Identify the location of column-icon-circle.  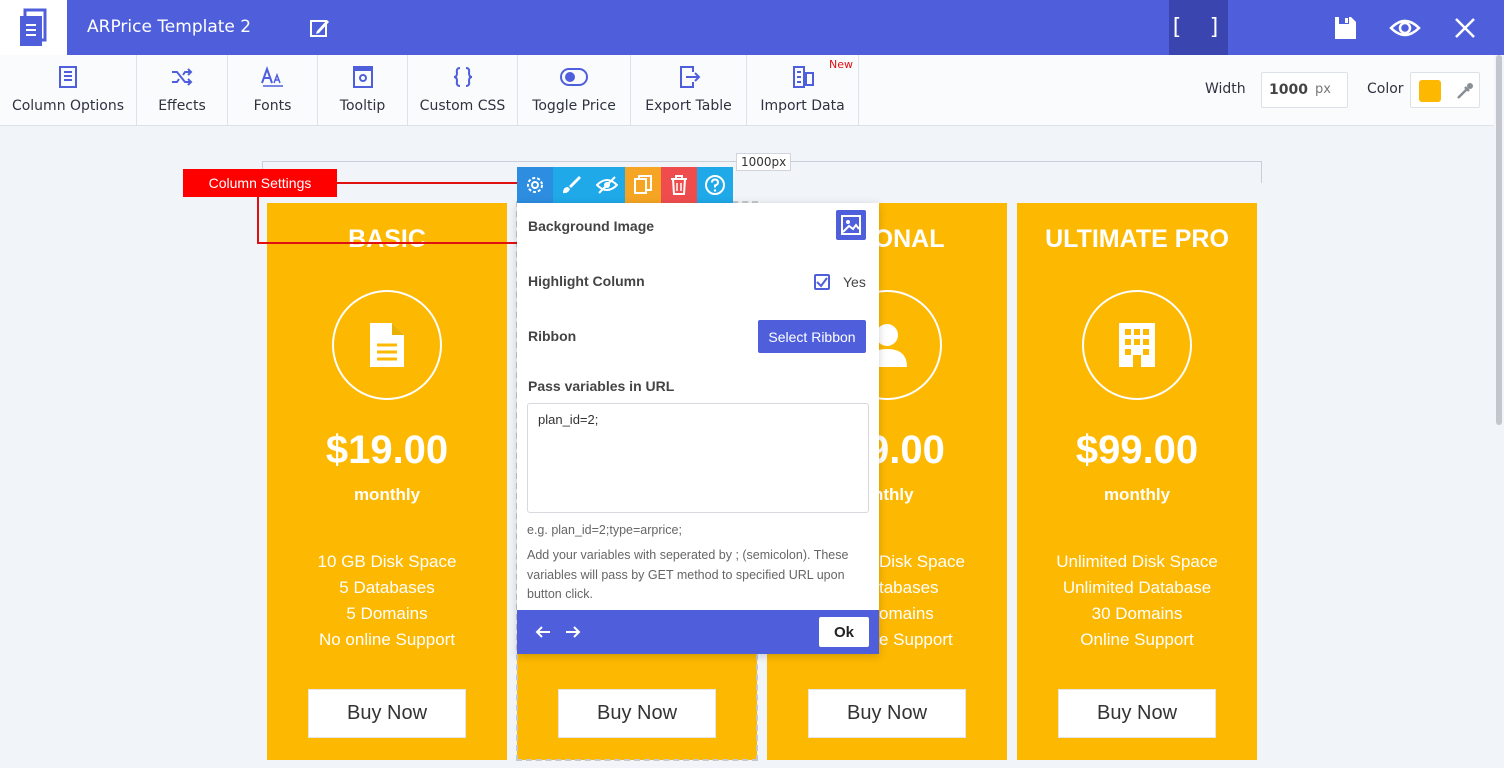
(1137, 345).